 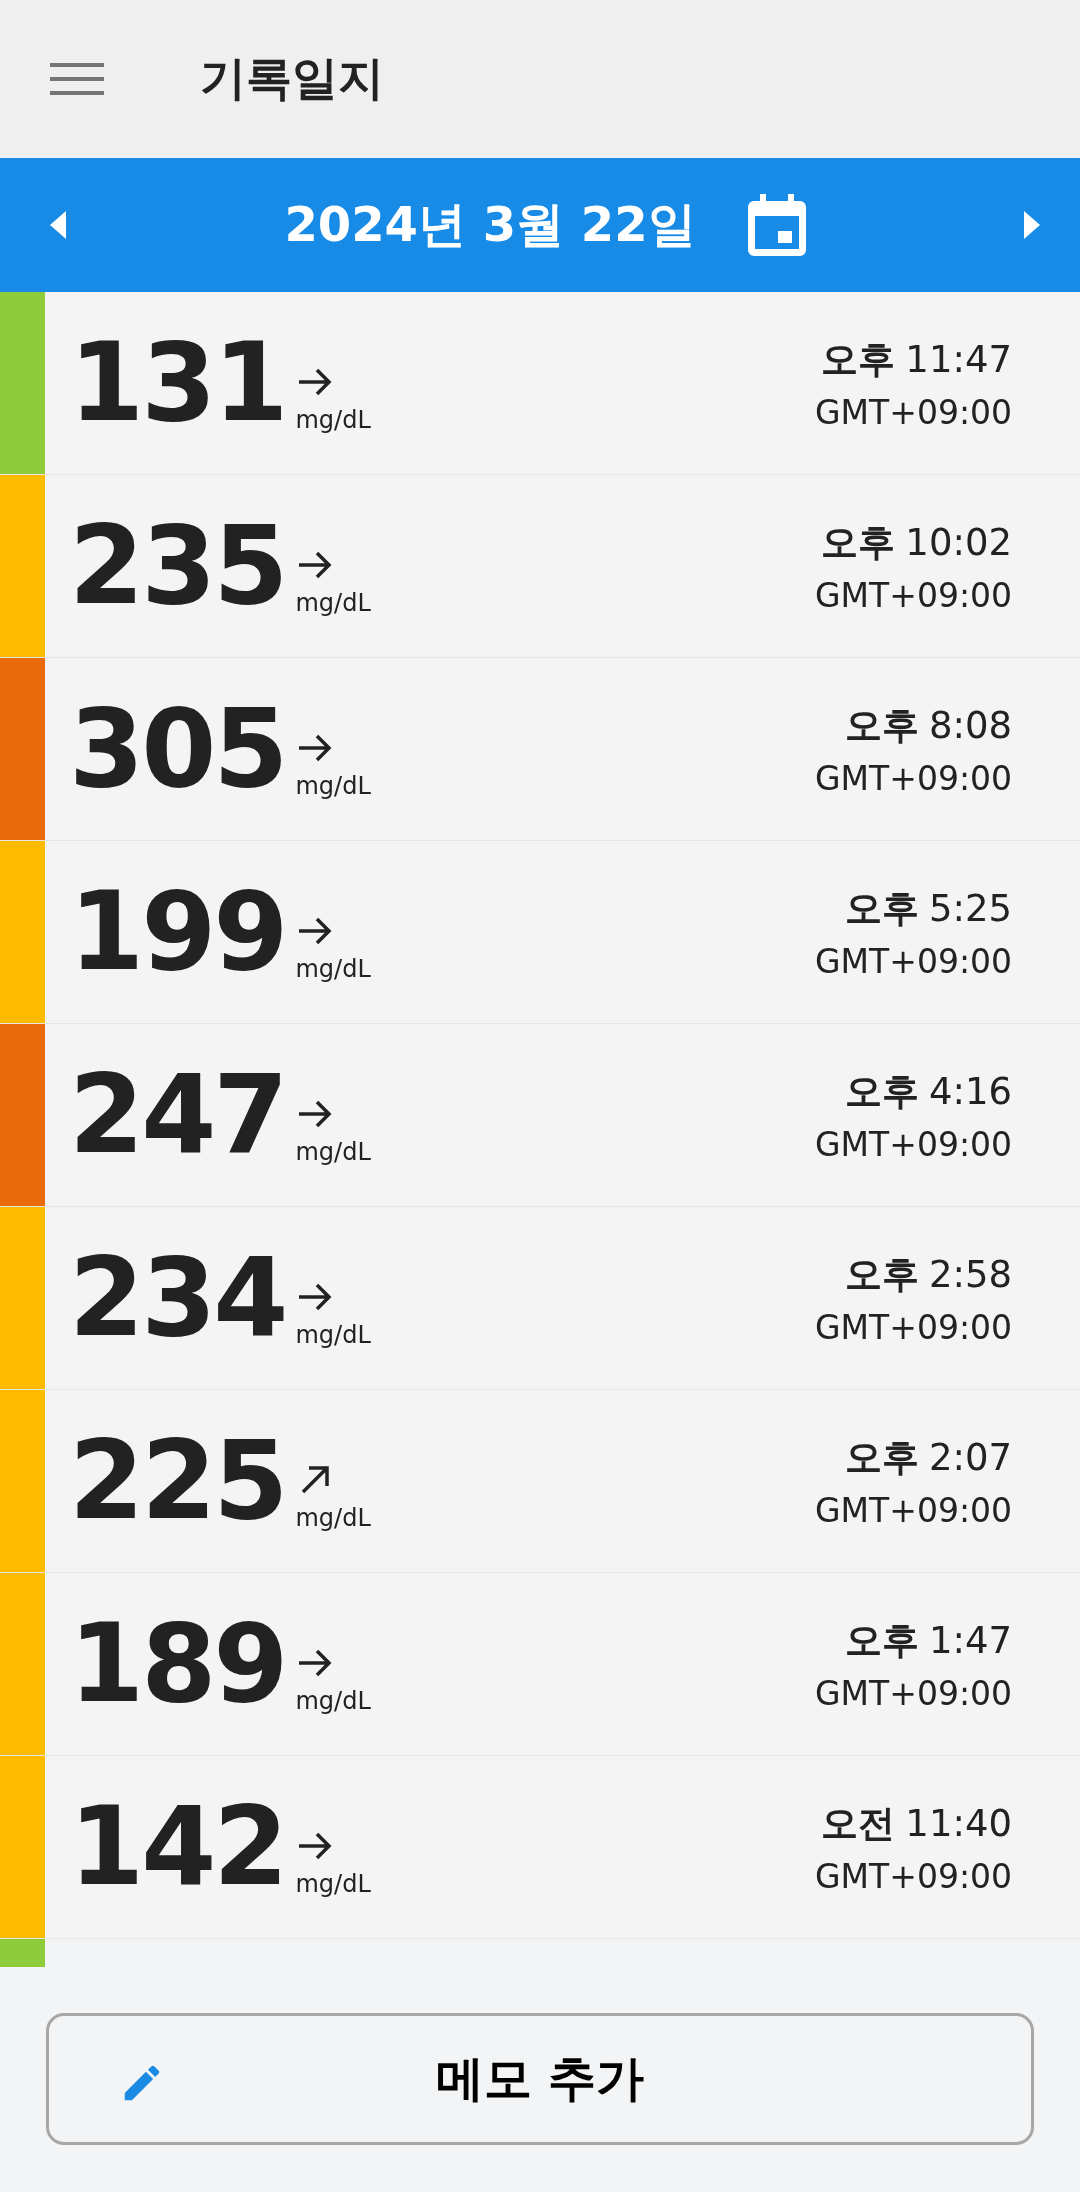 What do you see at coordinates (177, 1115) in the screenshot?
I see `glucose-value: 247` at bounding box center [177, 1115].